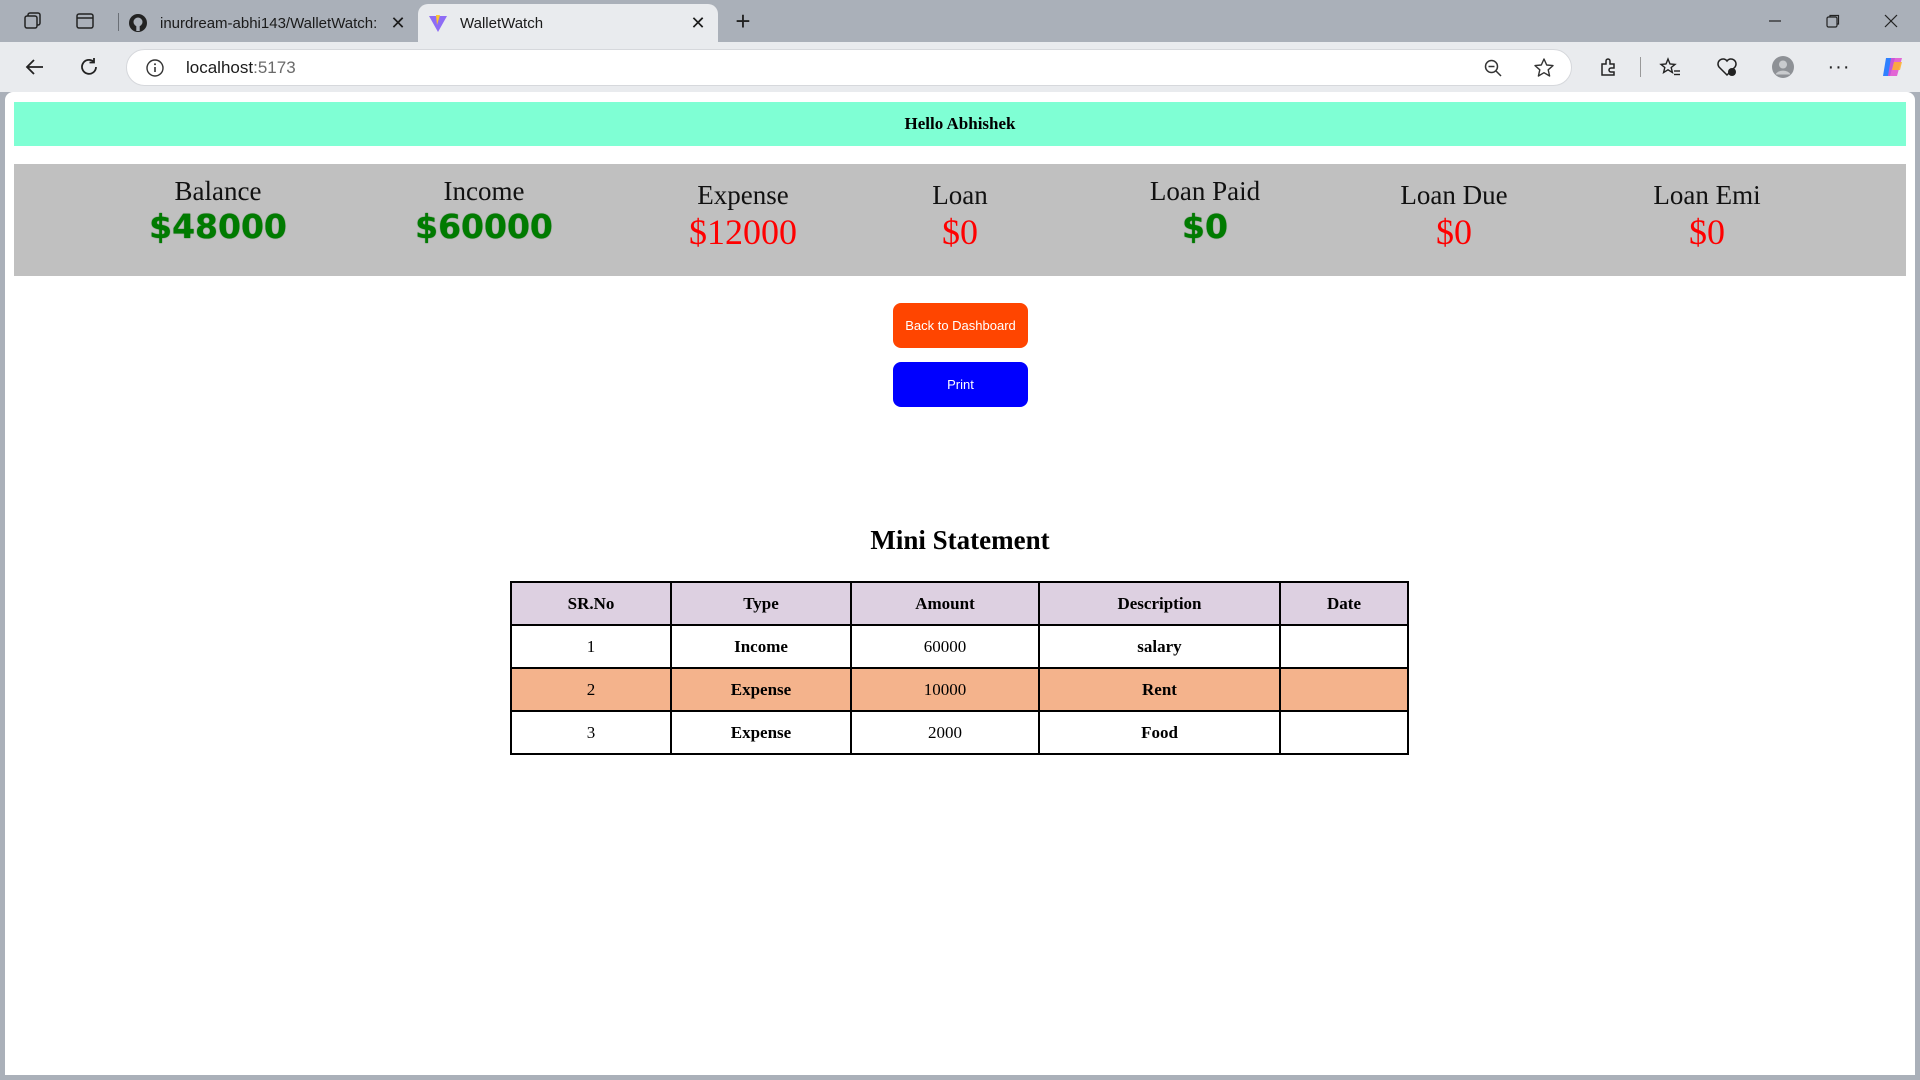 This screenshot has width=1920, height=1080. I want to click on table-row: 2 Expense 10000 Rent, so click(959, 689).